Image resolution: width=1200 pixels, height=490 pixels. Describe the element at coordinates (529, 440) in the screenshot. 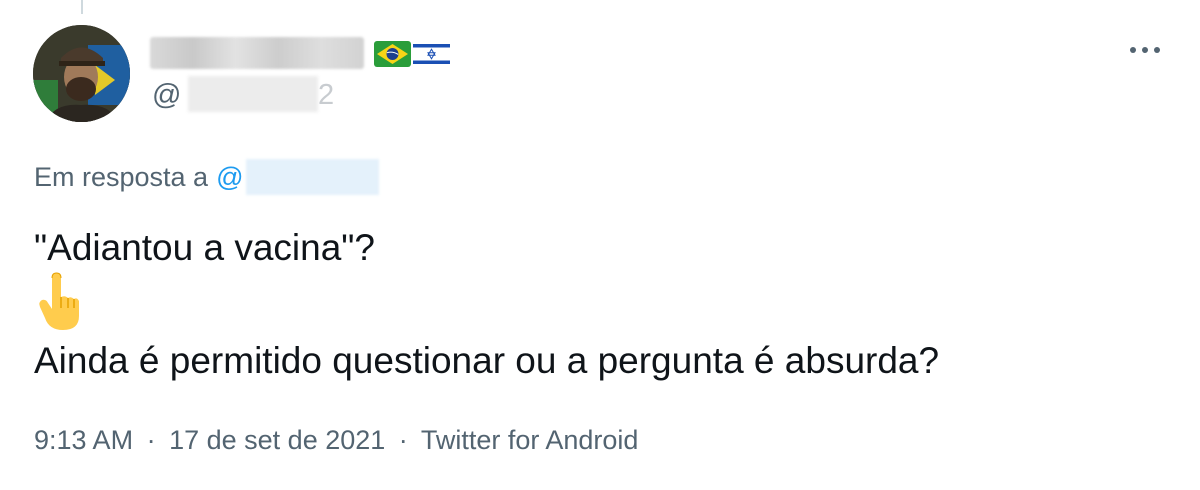

I see `tweet-source: Twitter for Android` at that location.